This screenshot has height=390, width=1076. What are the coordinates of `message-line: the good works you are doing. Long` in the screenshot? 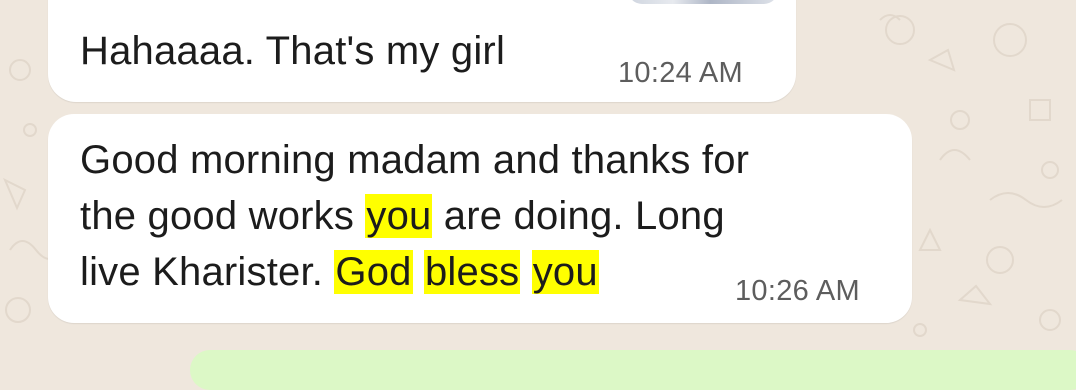 It's located at (414, 216).